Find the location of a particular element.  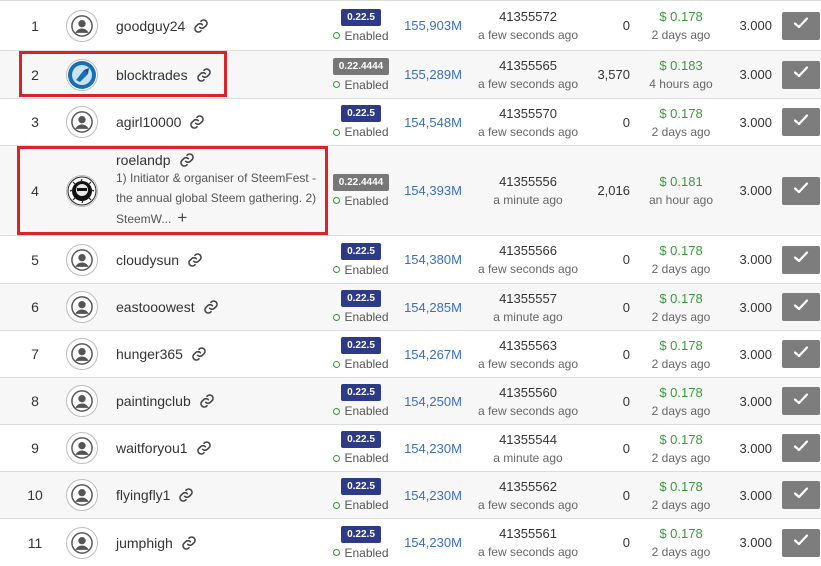

votes: 155,903M is located at coordinates (433, 25).